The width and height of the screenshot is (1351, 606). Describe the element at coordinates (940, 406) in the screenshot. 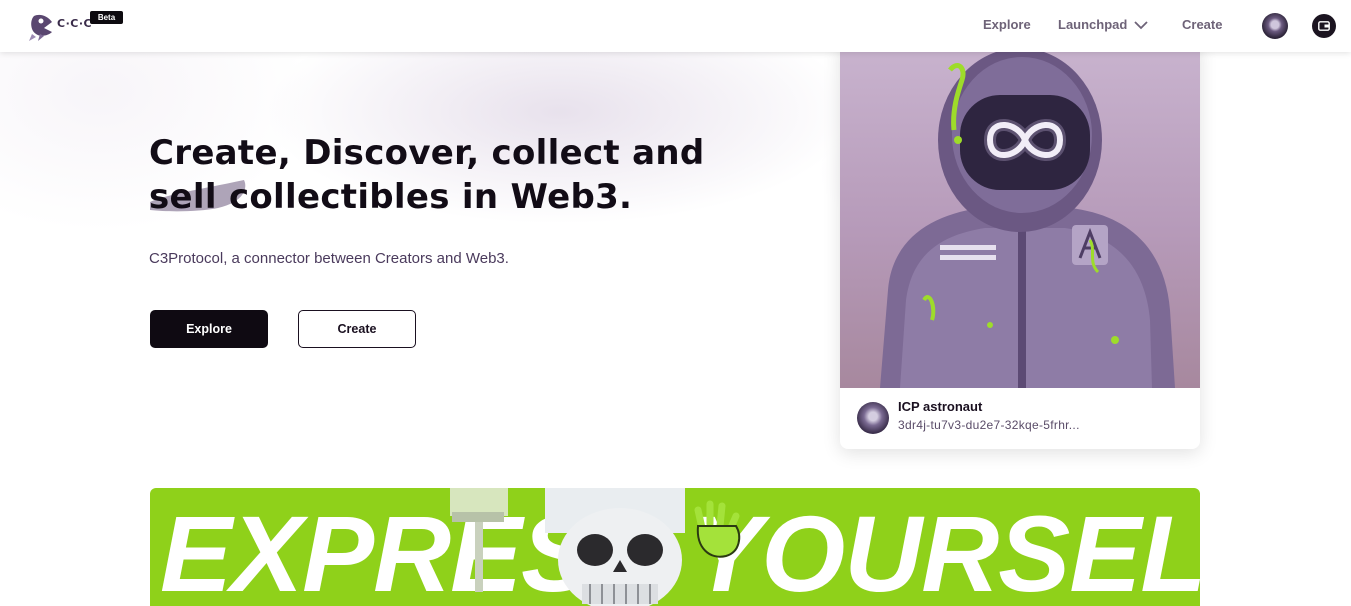

I see `nft-name: ICP astronaut` at that location.